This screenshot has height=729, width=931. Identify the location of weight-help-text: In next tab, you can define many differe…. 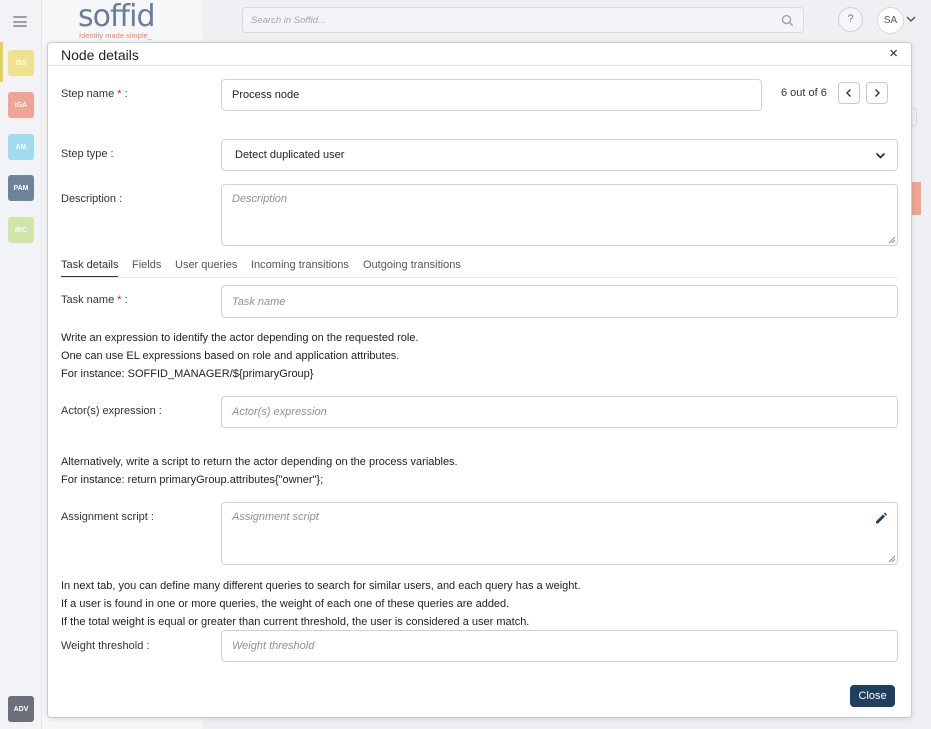
(321, 604).